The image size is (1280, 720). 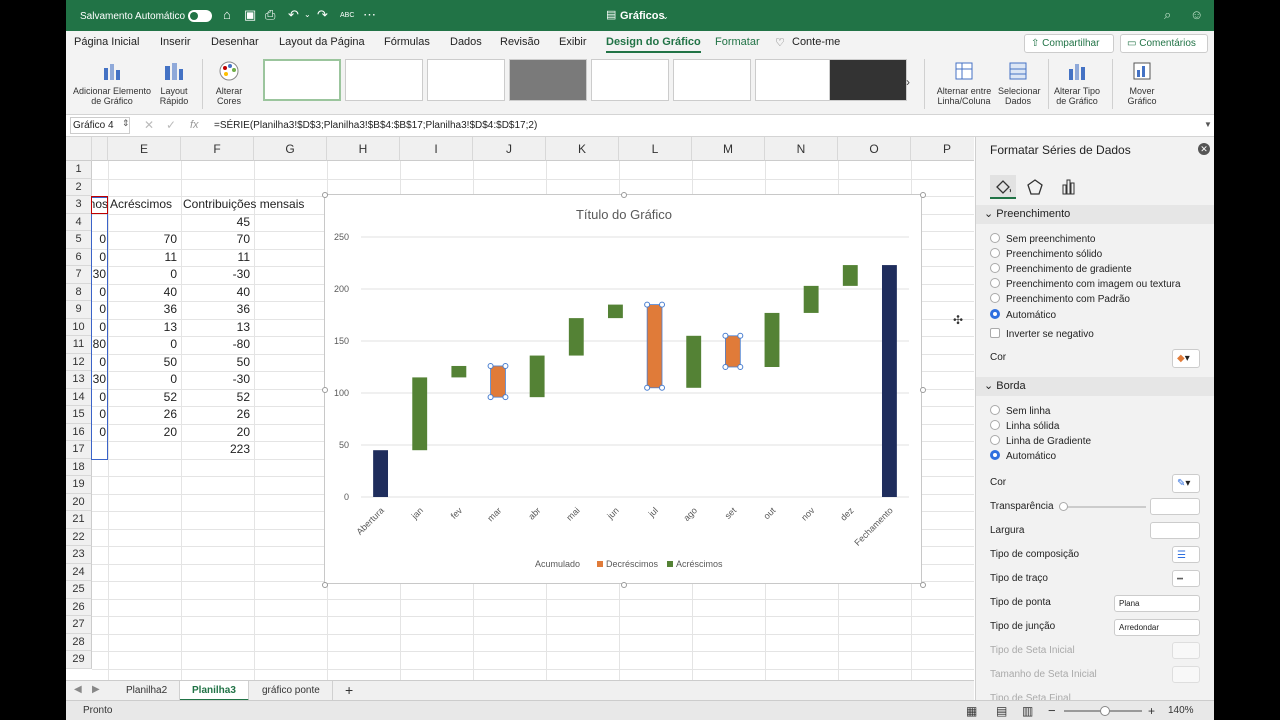 I want to click on row-header-21: 21, so click(x=79, y=520).